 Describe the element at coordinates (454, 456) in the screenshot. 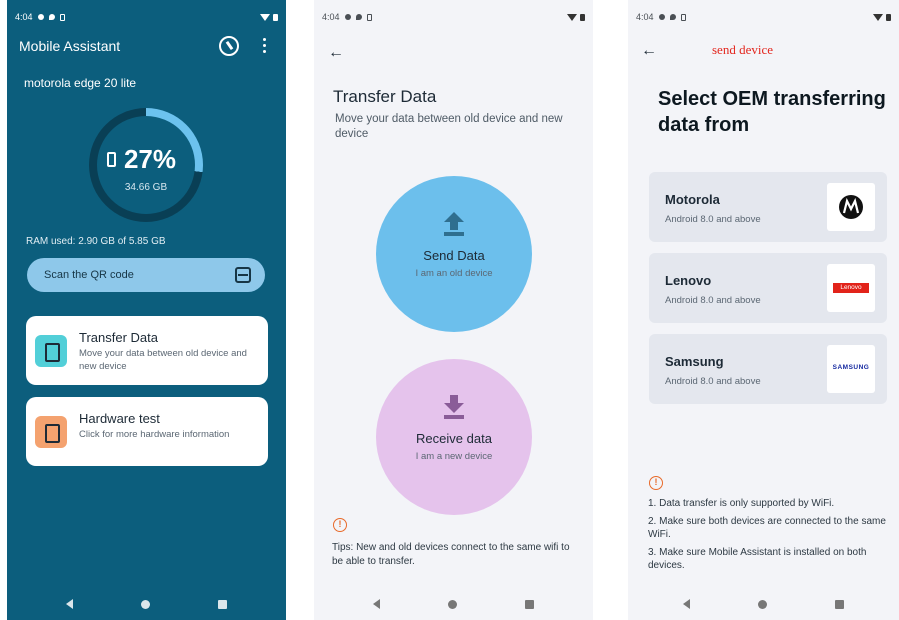

I see `receive-data-sub: I am a new device` at that location.